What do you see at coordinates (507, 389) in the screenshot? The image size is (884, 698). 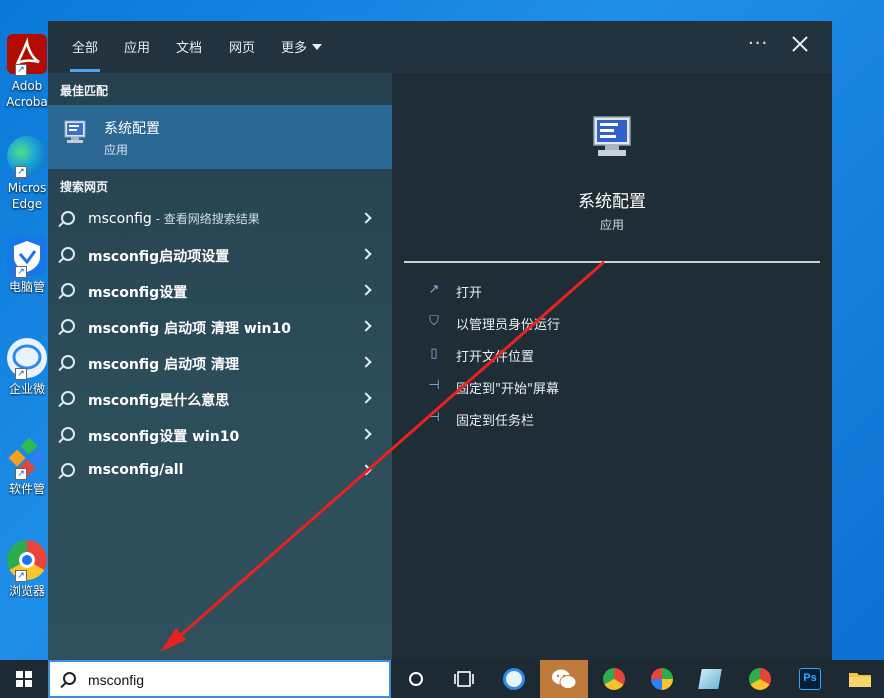 I see `action-label: 固定到"开始"屏幕` at bounding box center [507, 389].